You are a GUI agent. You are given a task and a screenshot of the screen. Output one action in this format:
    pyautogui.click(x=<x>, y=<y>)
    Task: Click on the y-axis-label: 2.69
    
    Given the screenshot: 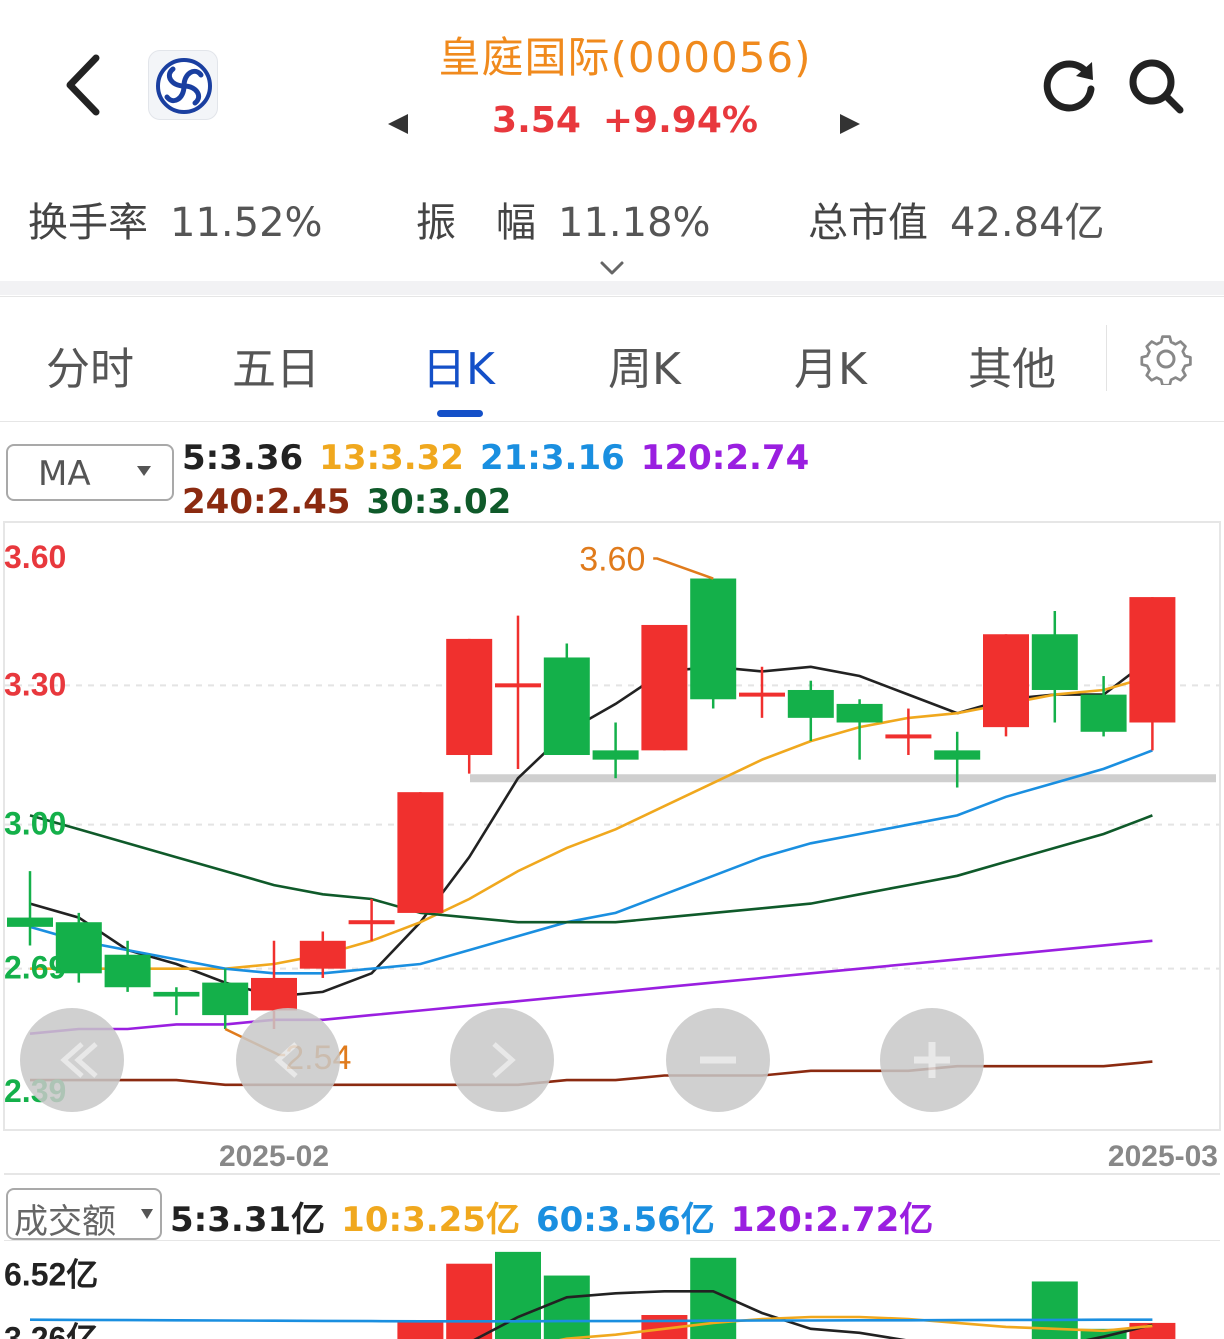 What is the action you would take?
    pyautogui.click(x=35, y=968)
    